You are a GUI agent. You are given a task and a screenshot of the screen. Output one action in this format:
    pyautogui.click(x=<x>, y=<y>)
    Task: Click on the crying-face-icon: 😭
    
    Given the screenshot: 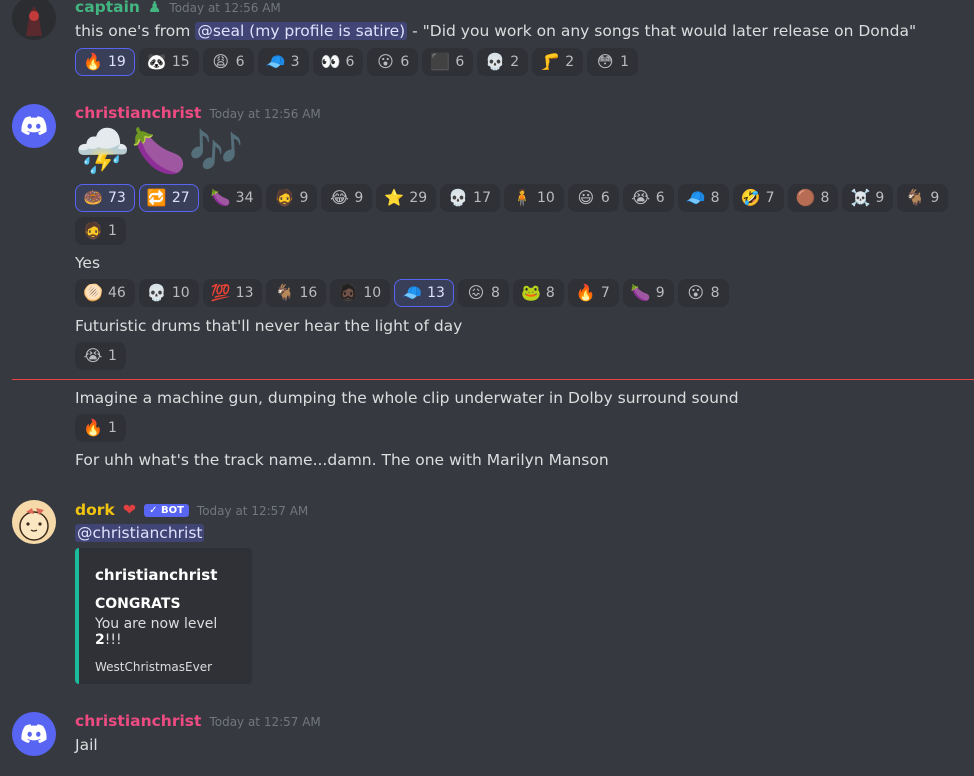 What is the action you would take?
    pyautogui.click(x=641, y=197)
    